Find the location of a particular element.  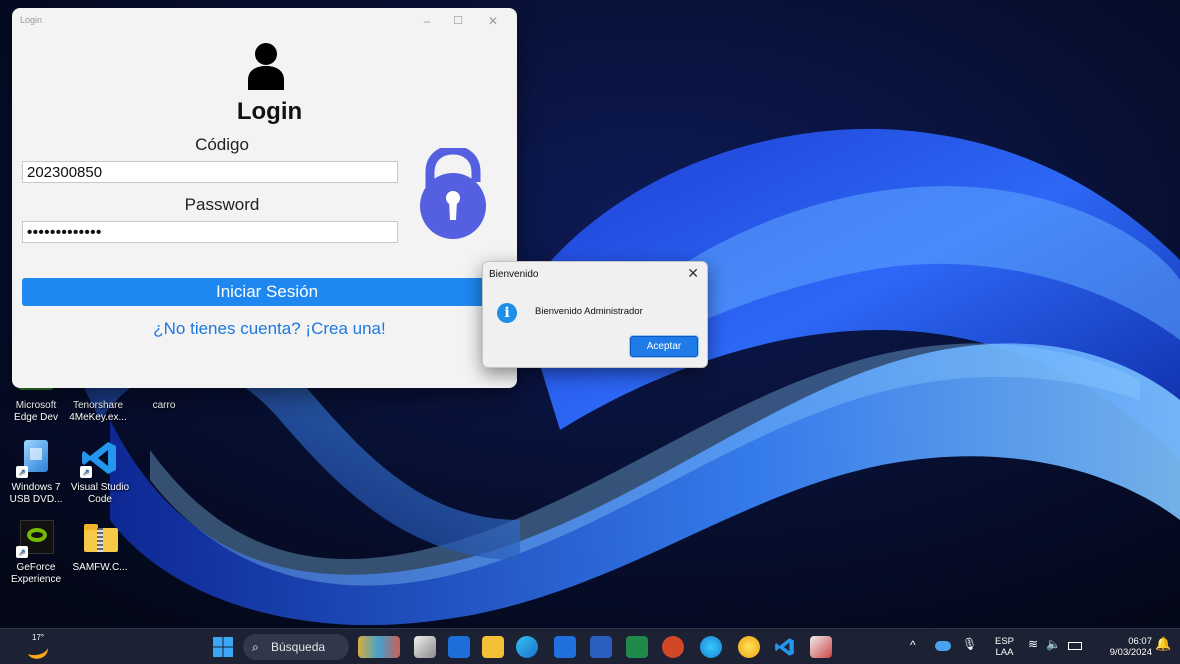

teams-icon is located at coordinates (459, 647).